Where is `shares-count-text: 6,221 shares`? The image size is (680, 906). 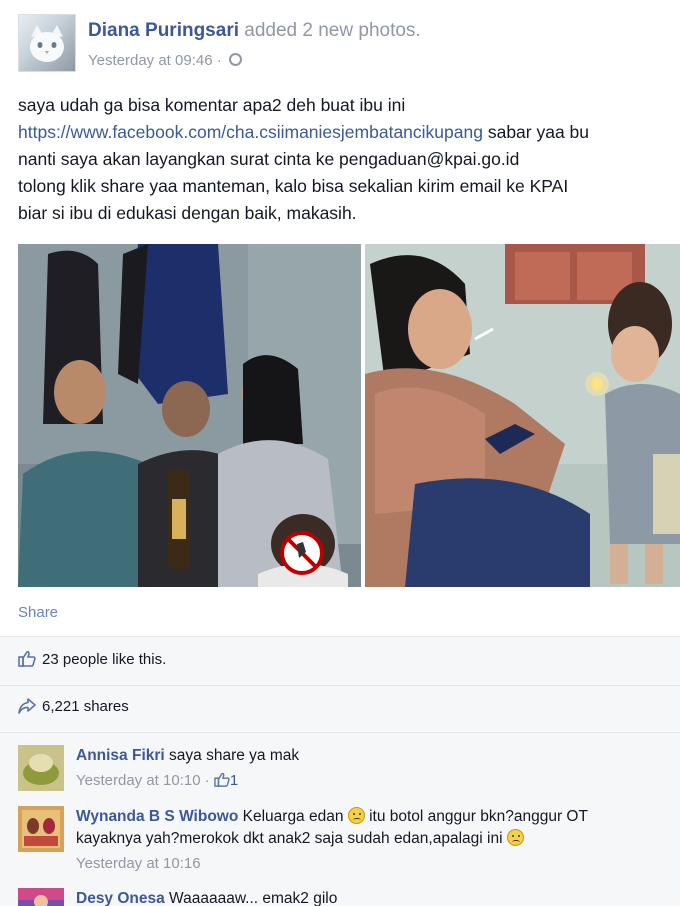
shares-count-text: 6,221 shares is located at coordinates (85, 706).